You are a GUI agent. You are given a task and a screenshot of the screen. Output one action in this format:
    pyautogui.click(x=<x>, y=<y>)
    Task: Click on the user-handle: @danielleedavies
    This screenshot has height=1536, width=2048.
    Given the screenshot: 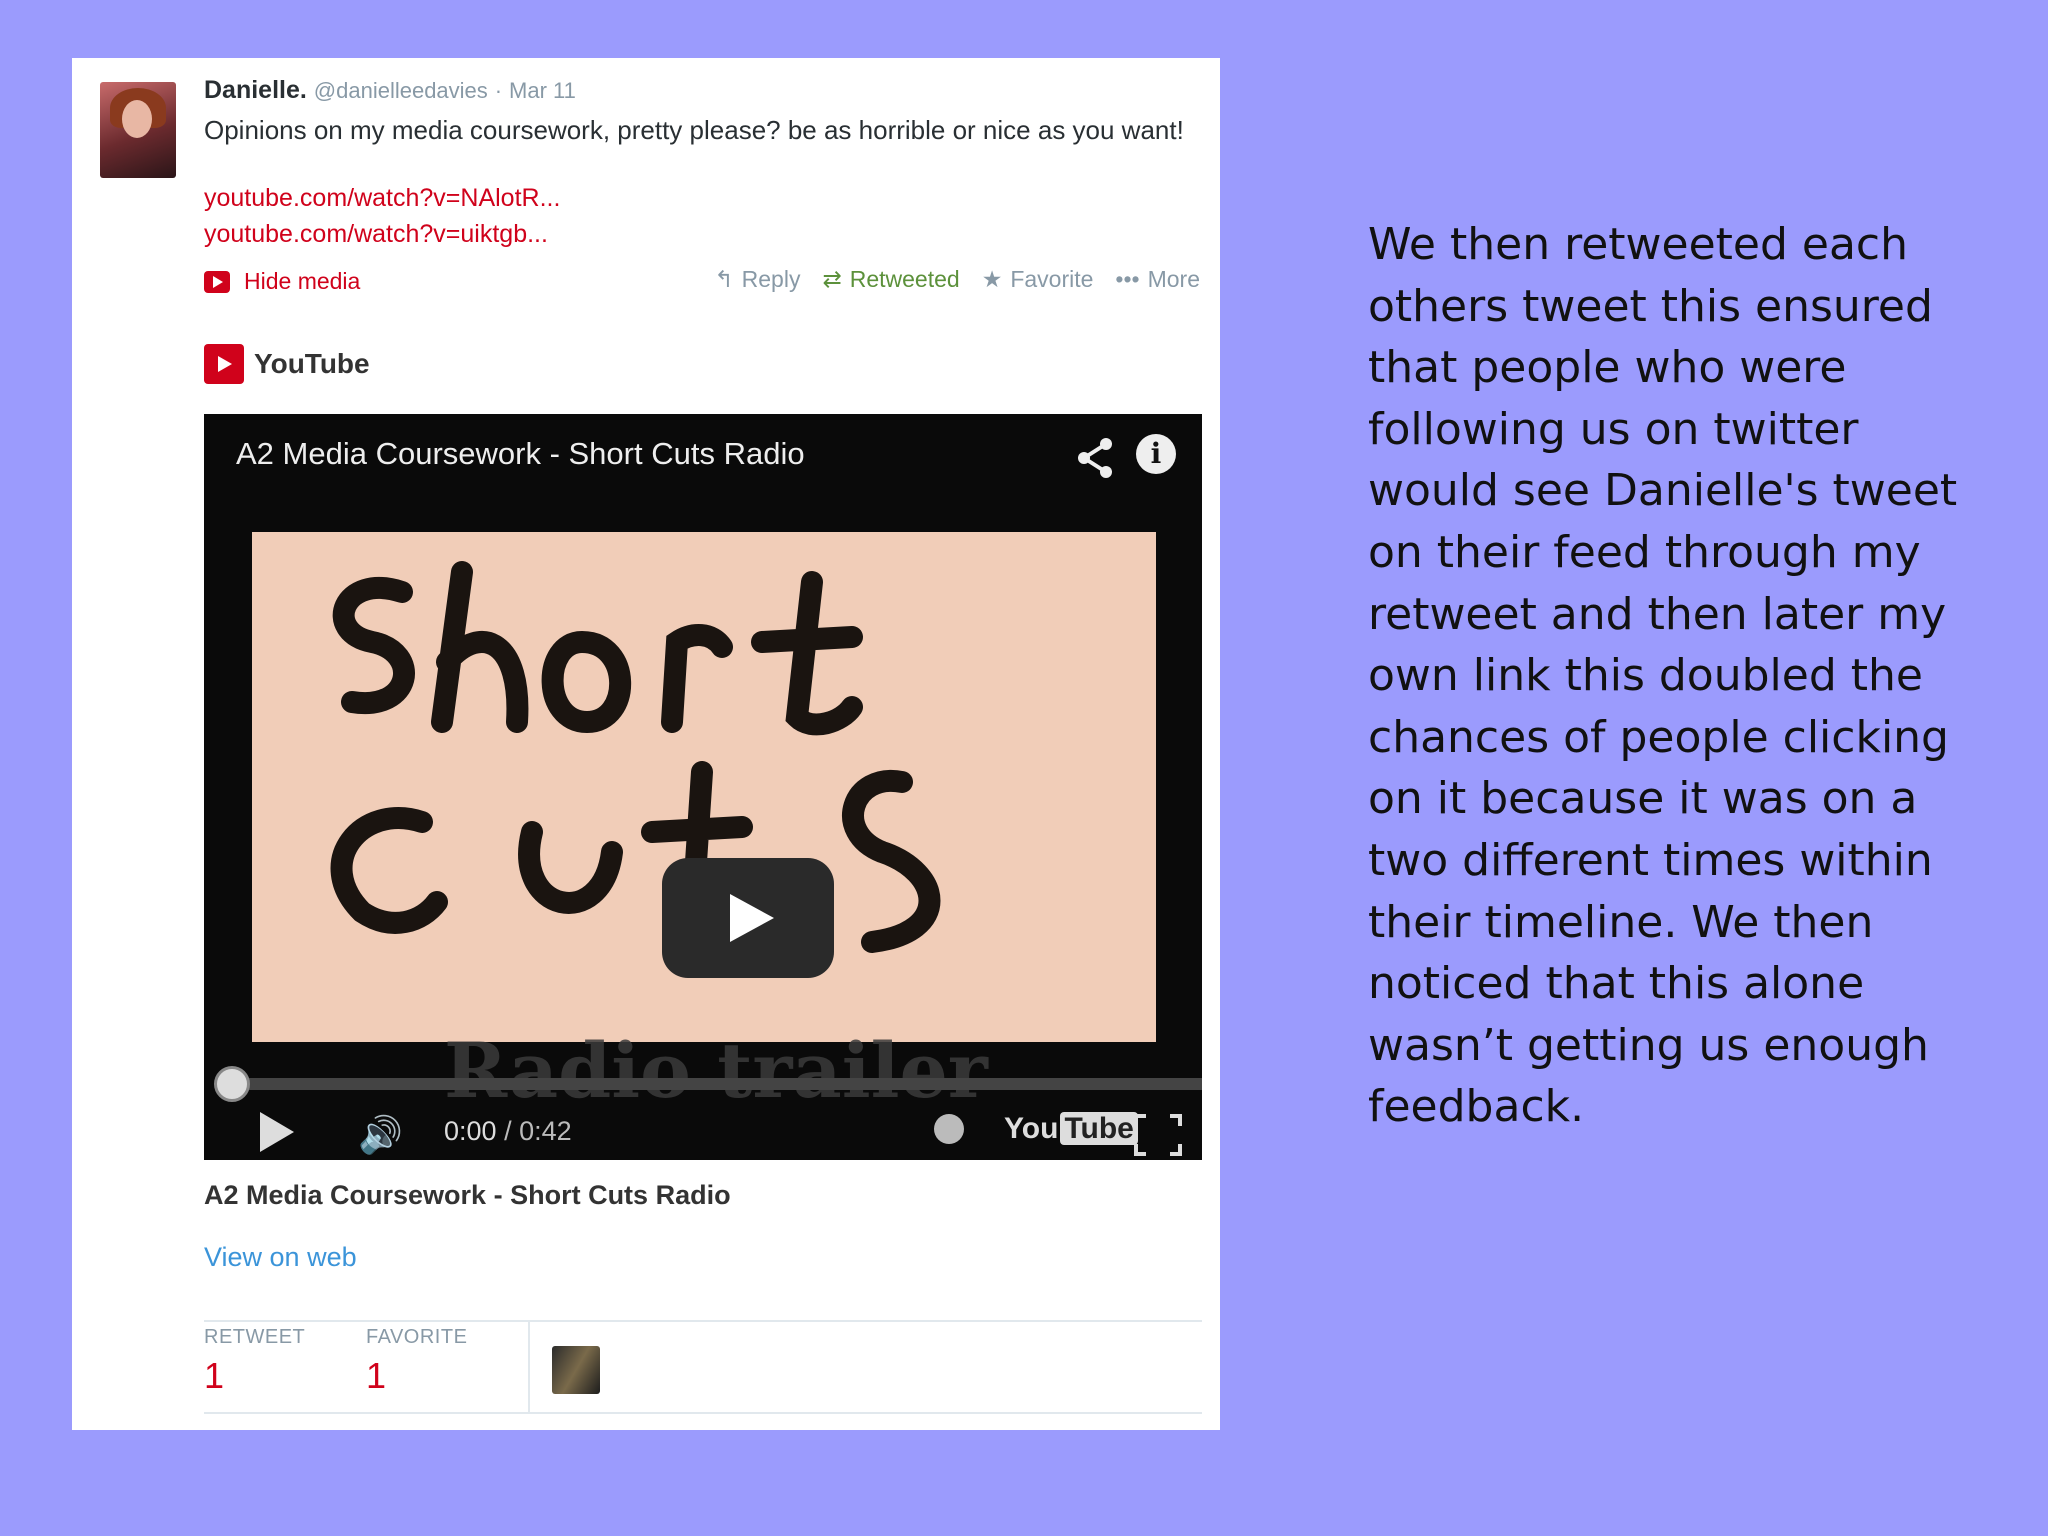 What is the action you would take?
    pyautogui.click(x=401, y=90)
    